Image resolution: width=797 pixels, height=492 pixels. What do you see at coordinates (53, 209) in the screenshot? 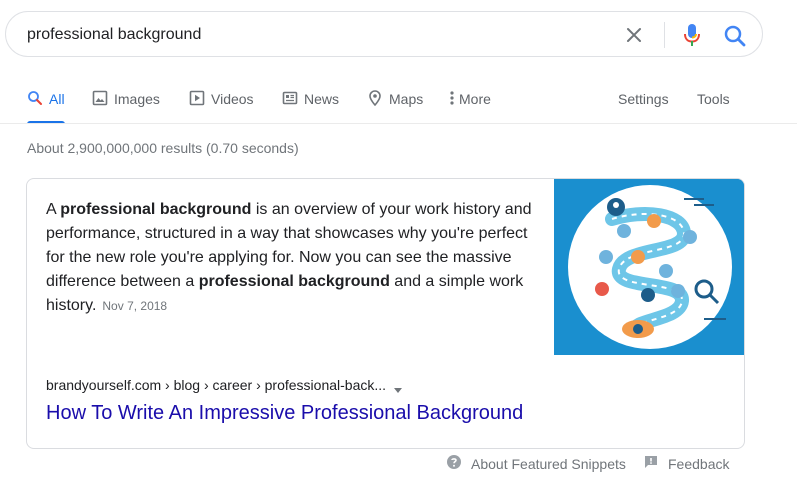
I see `snippet-text-part: A` at bounding box center [53, 209].